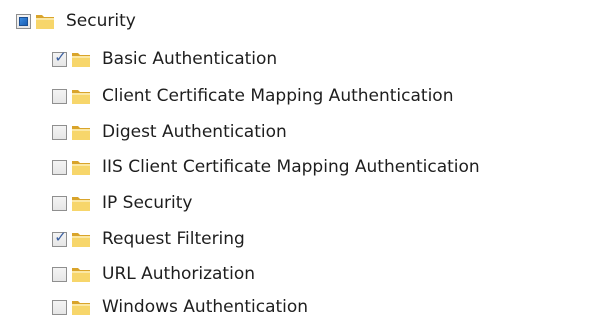 This screenshot has width=594, height=324. I want to click on tree-item-label: Security, so click(101, 21).